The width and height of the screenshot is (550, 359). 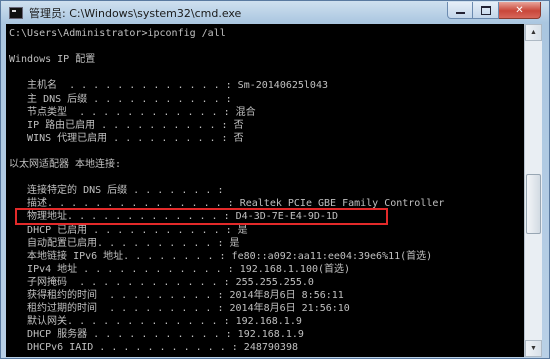 I want to click on console-line: 主 DNS 后缀 . . . . . . . . . . . :, so click(x=120, y=99).